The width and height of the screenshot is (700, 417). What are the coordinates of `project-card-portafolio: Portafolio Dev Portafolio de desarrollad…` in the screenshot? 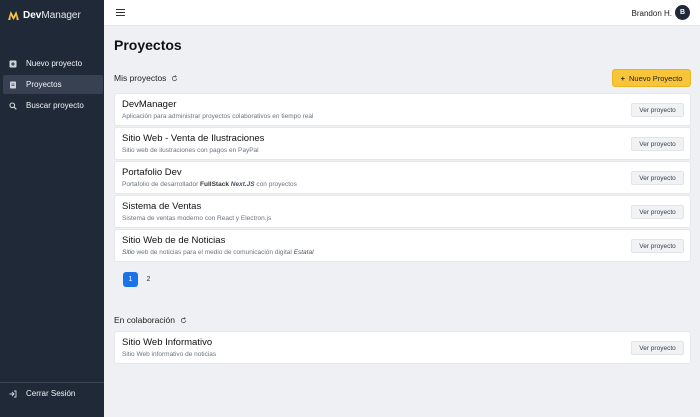 It's located at (402, 177).